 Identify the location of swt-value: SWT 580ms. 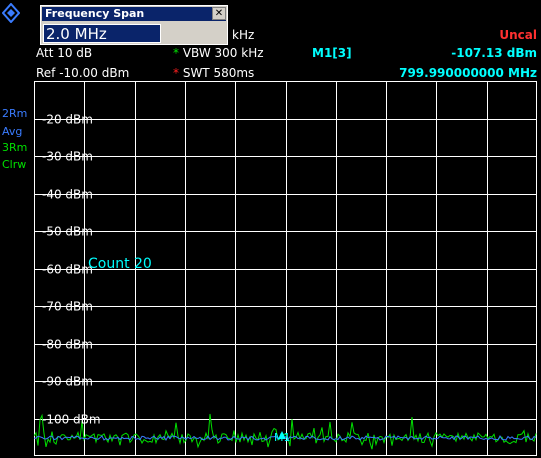
(218, 73).